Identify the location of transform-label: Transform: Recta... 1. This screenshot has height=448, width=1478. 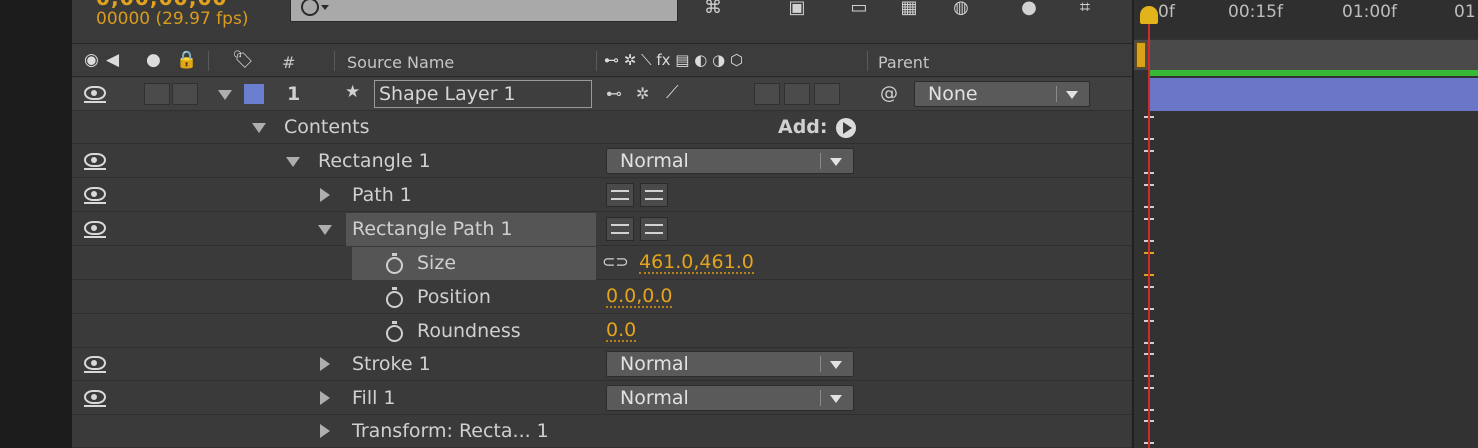
(450, 431).